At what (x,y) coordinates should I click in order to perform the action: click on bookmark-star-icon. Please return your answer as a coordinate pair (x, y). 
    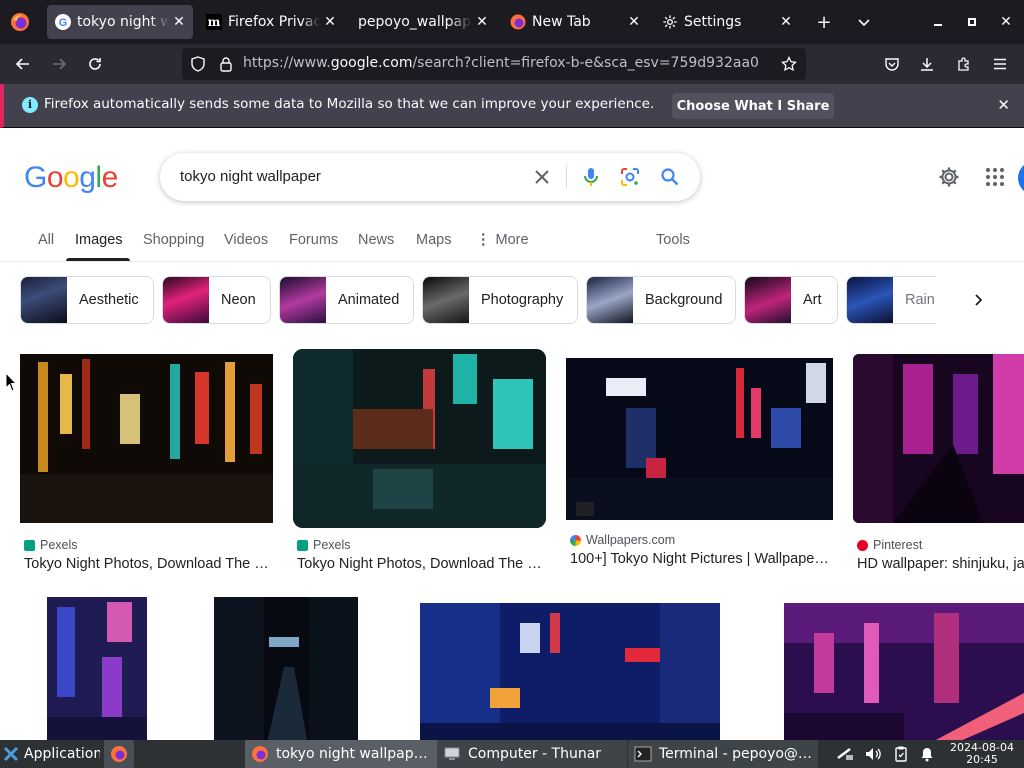
    Looking at the image, I should click on (789, 64).